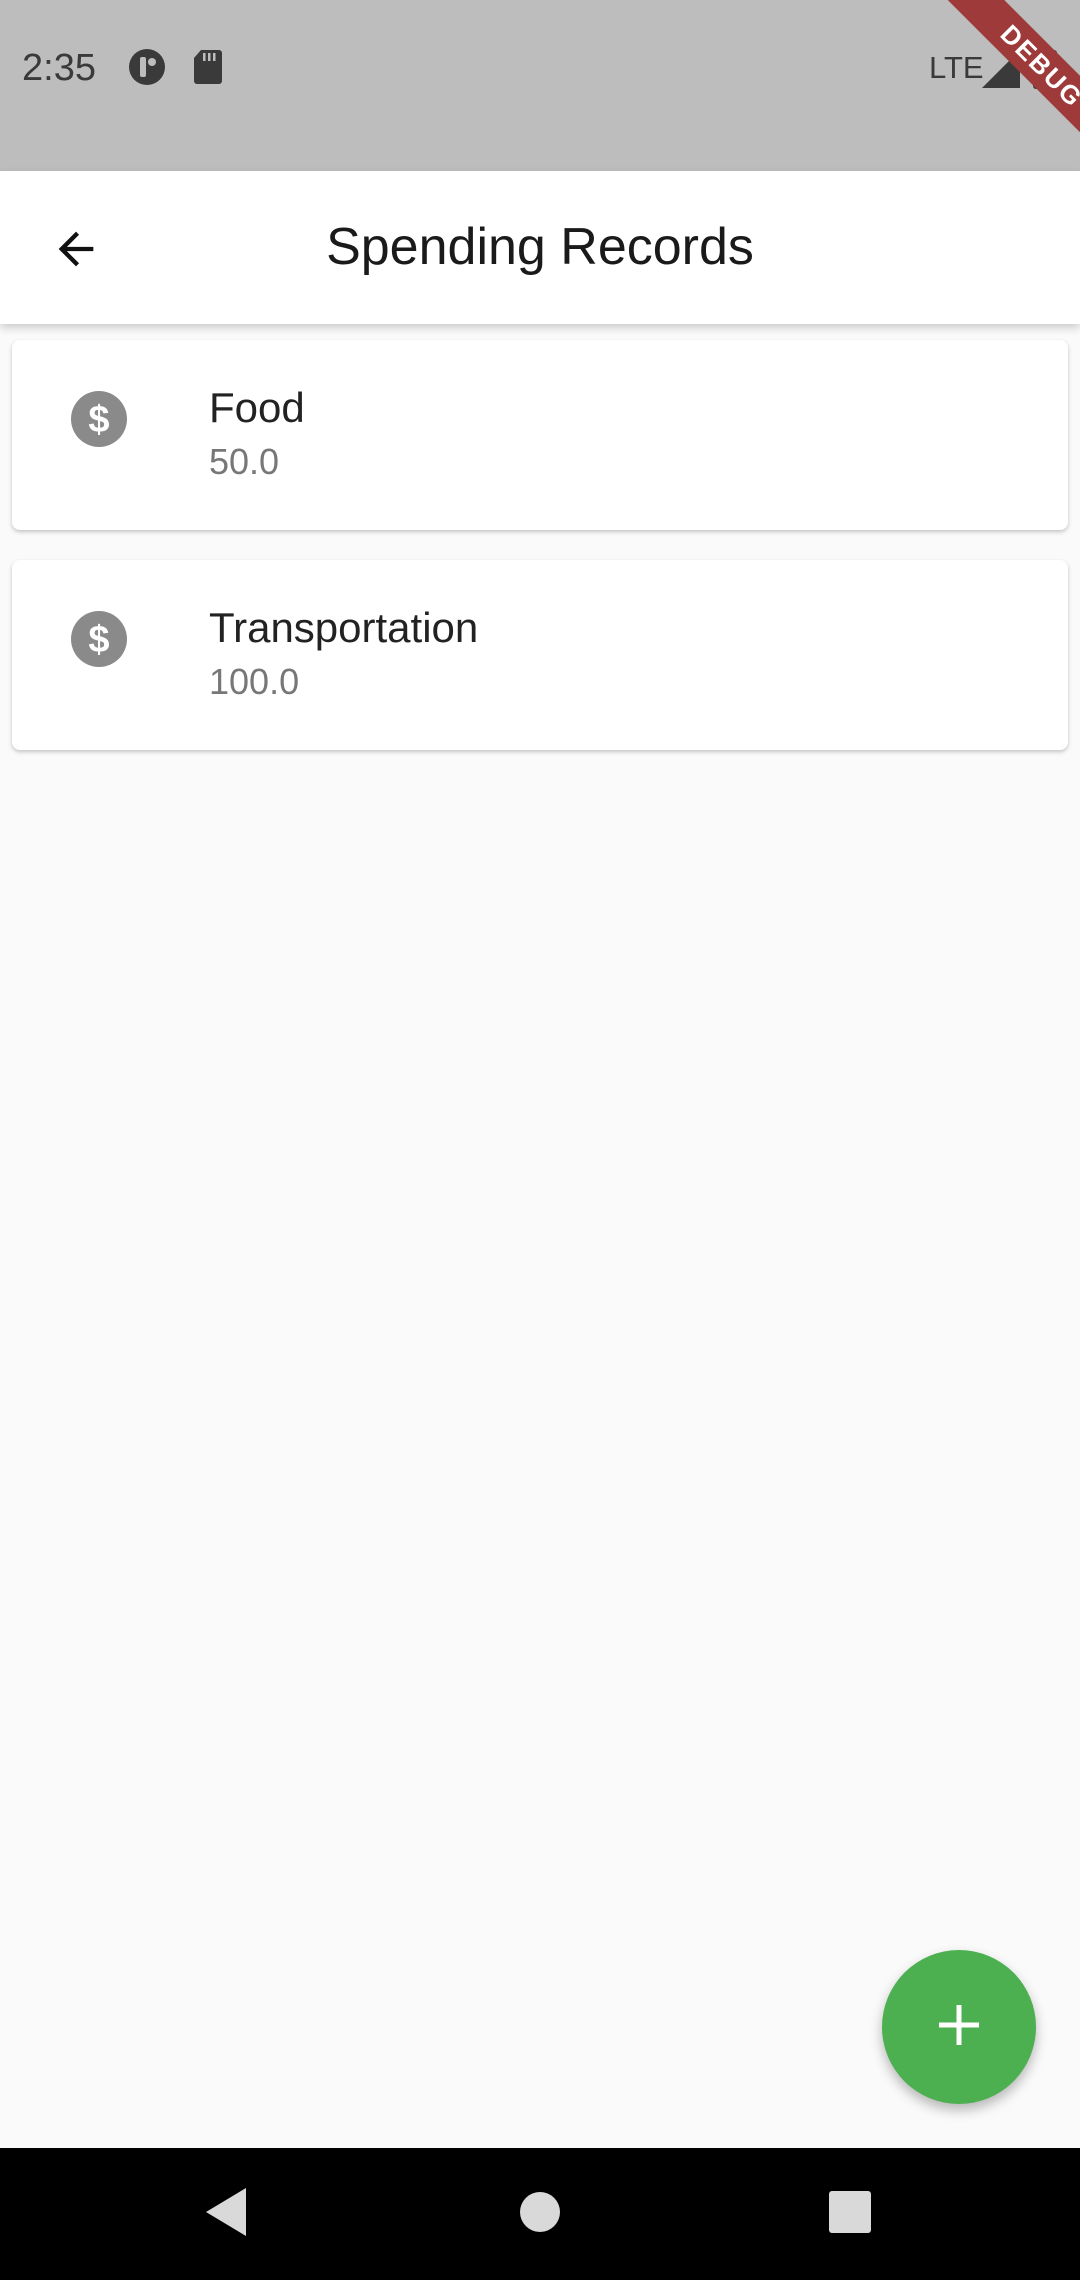 The image size is (1080, 2280). I want to click on add-record-button, so click(959, 2027).